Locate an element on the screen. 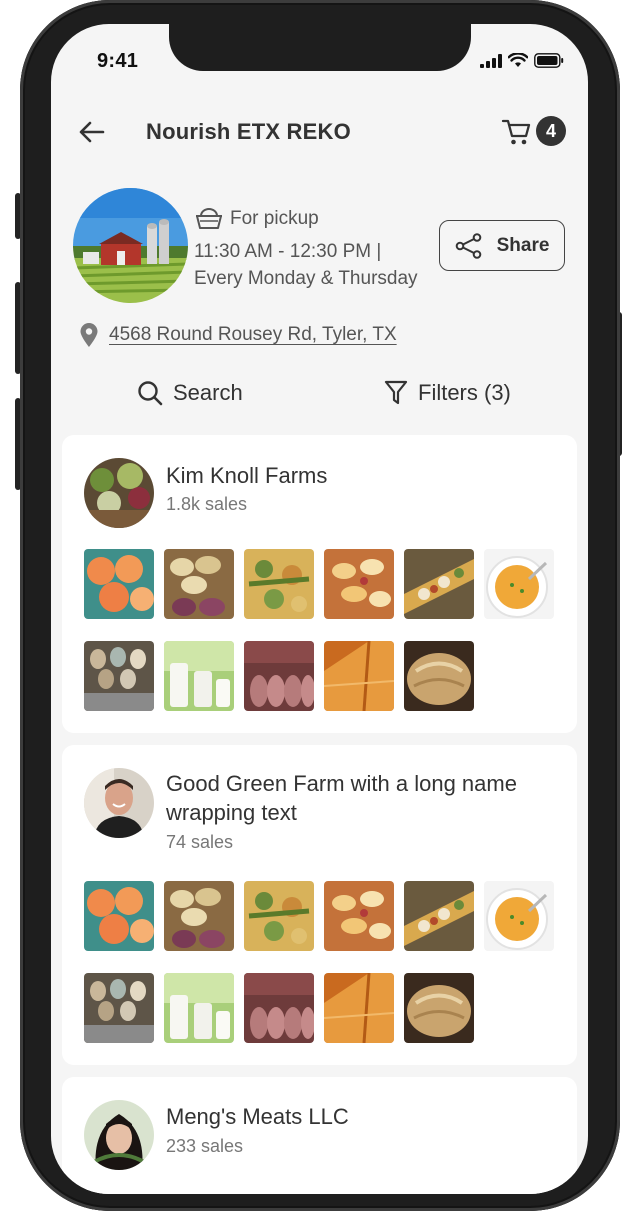 This screenshot has height=1211, width=637. address-row: 4568 Round Rousey Rd, Tyler, TX is located at coordinates (238, 335).